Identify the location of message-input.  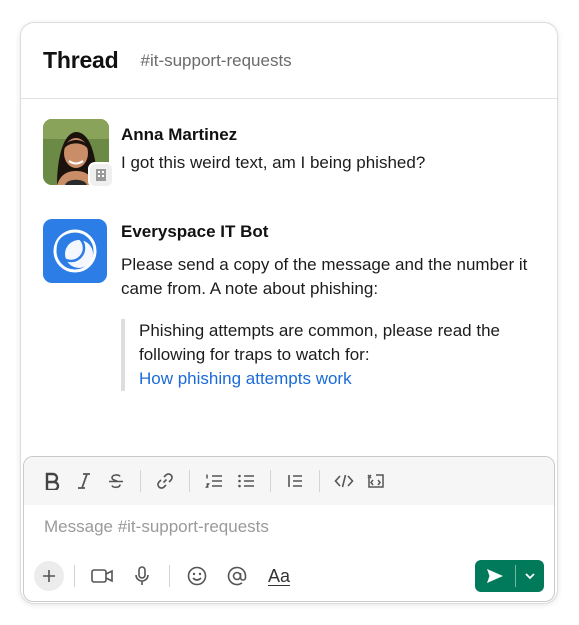
(284, 527).